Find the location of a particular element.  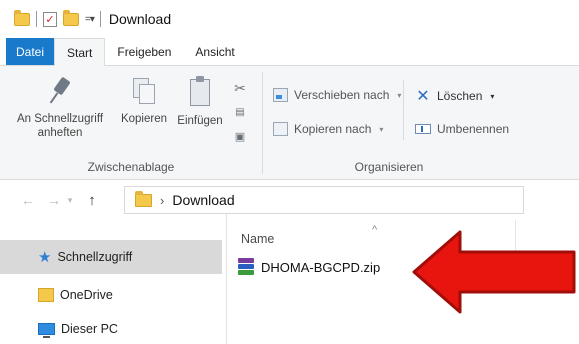

pin-label-line2: anheften is located at coordinates (60, 133).